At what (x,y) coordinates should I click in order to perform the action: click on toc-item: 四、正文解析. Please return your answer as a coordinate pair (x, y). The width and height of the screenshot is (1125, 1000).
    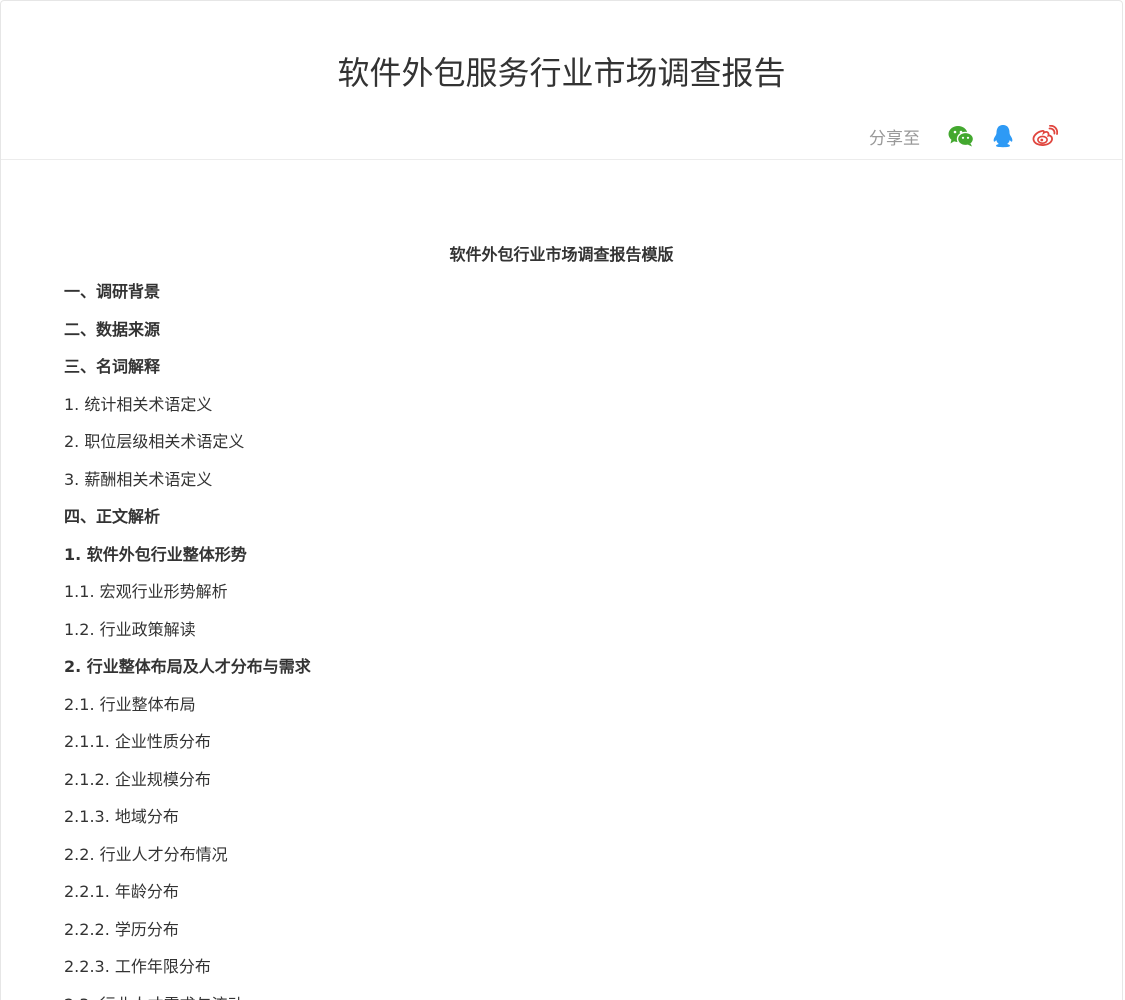
    Looking at the image, I should click on (112, 516).